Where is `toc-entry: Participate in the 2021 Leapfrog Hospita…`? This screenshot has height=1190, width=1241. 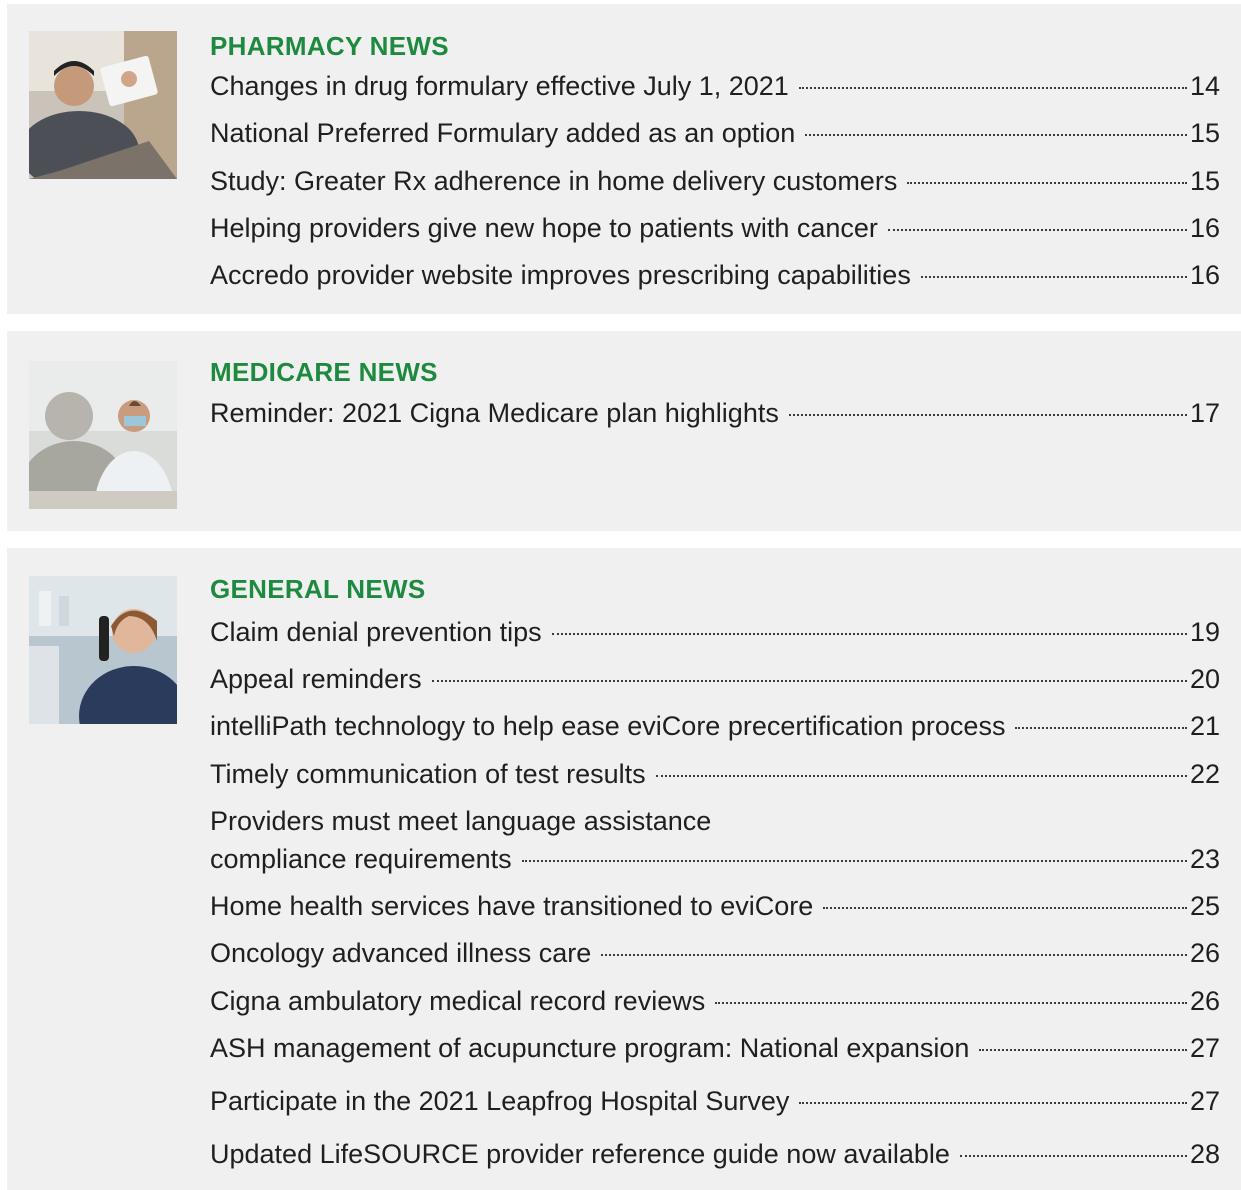
toc-entry: Participate in the 2021 Leapfrog Hospita… is located at coordinates (715, 1101).